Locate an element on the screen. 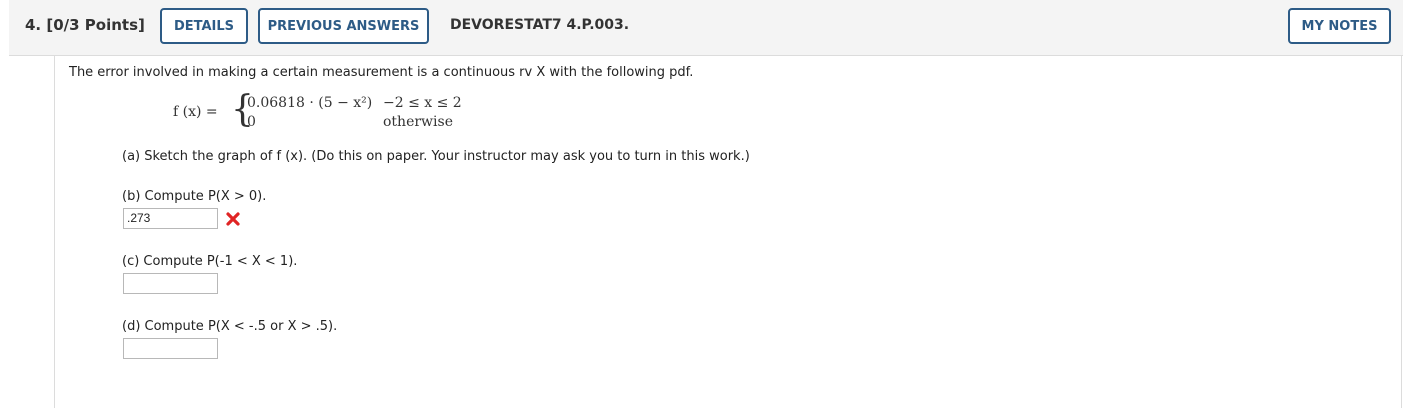 This screenshot has height=408, width=1405. formula-case2-expr: 0 is located at coordinates (251, 122).